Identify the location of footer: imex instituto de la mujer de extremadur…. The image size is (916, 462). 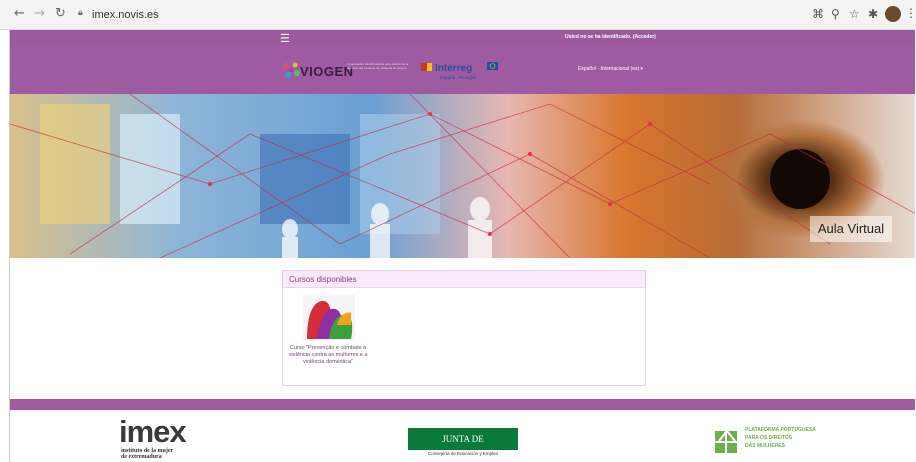
(462, 436).